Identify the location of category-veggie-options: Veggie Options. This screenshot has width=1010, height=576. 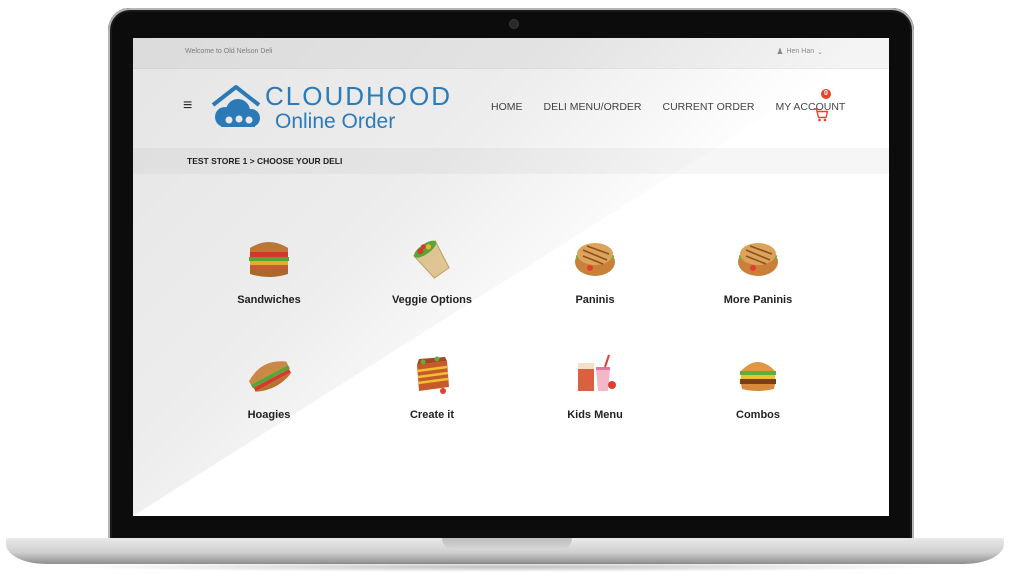
(432, 270).